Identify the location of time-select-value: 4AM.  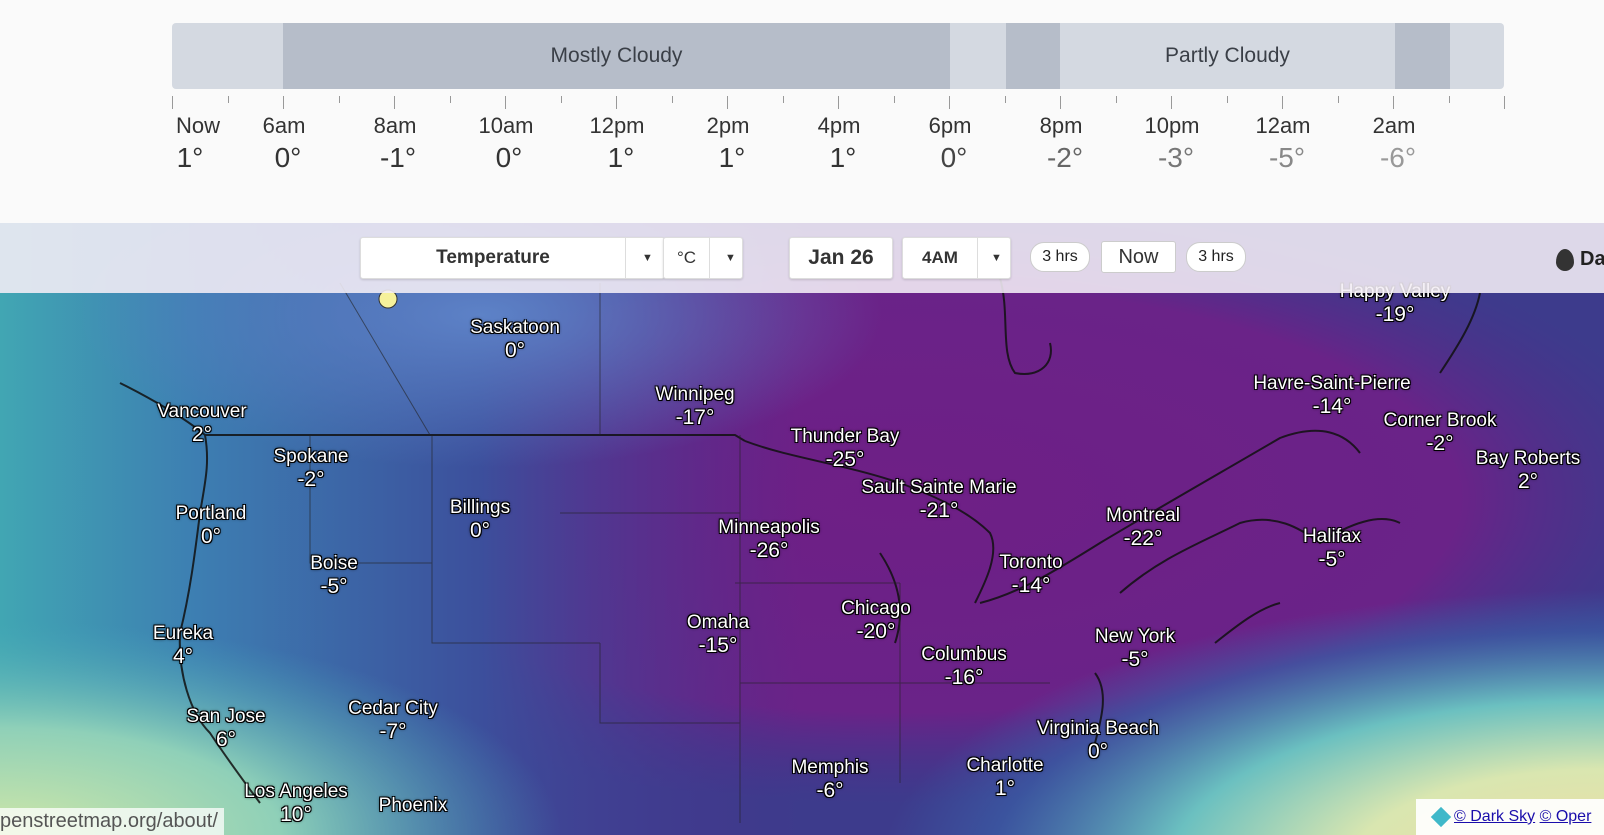
(940, 257).